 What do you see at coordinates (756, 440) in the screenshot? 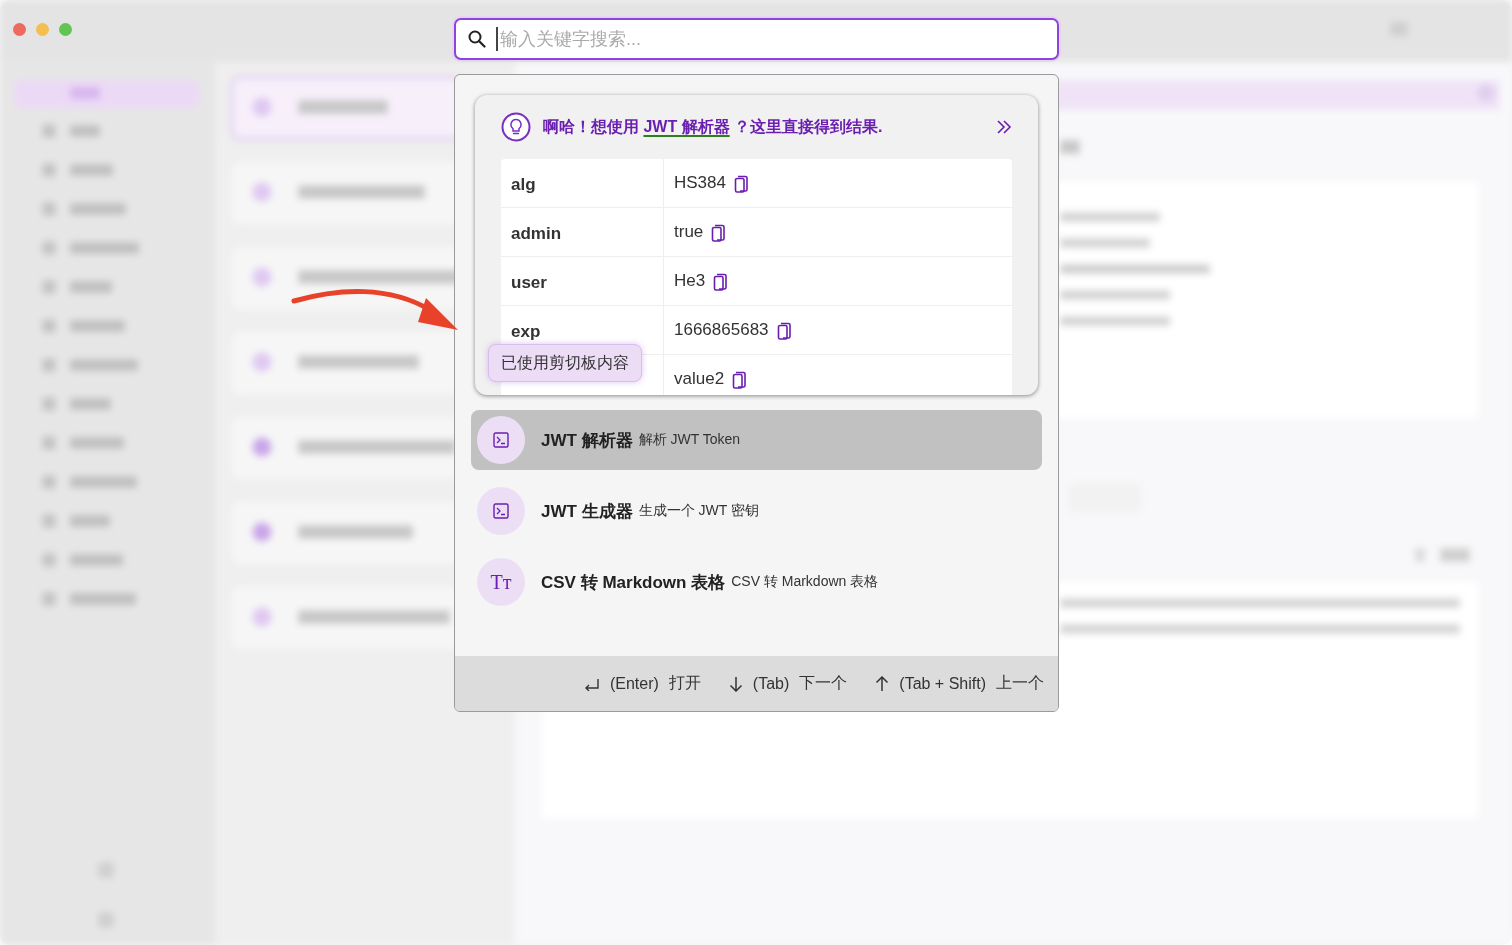
I see `result-item: JWT 解析器 解析 JWT Token` at bounding box center [756, 440].